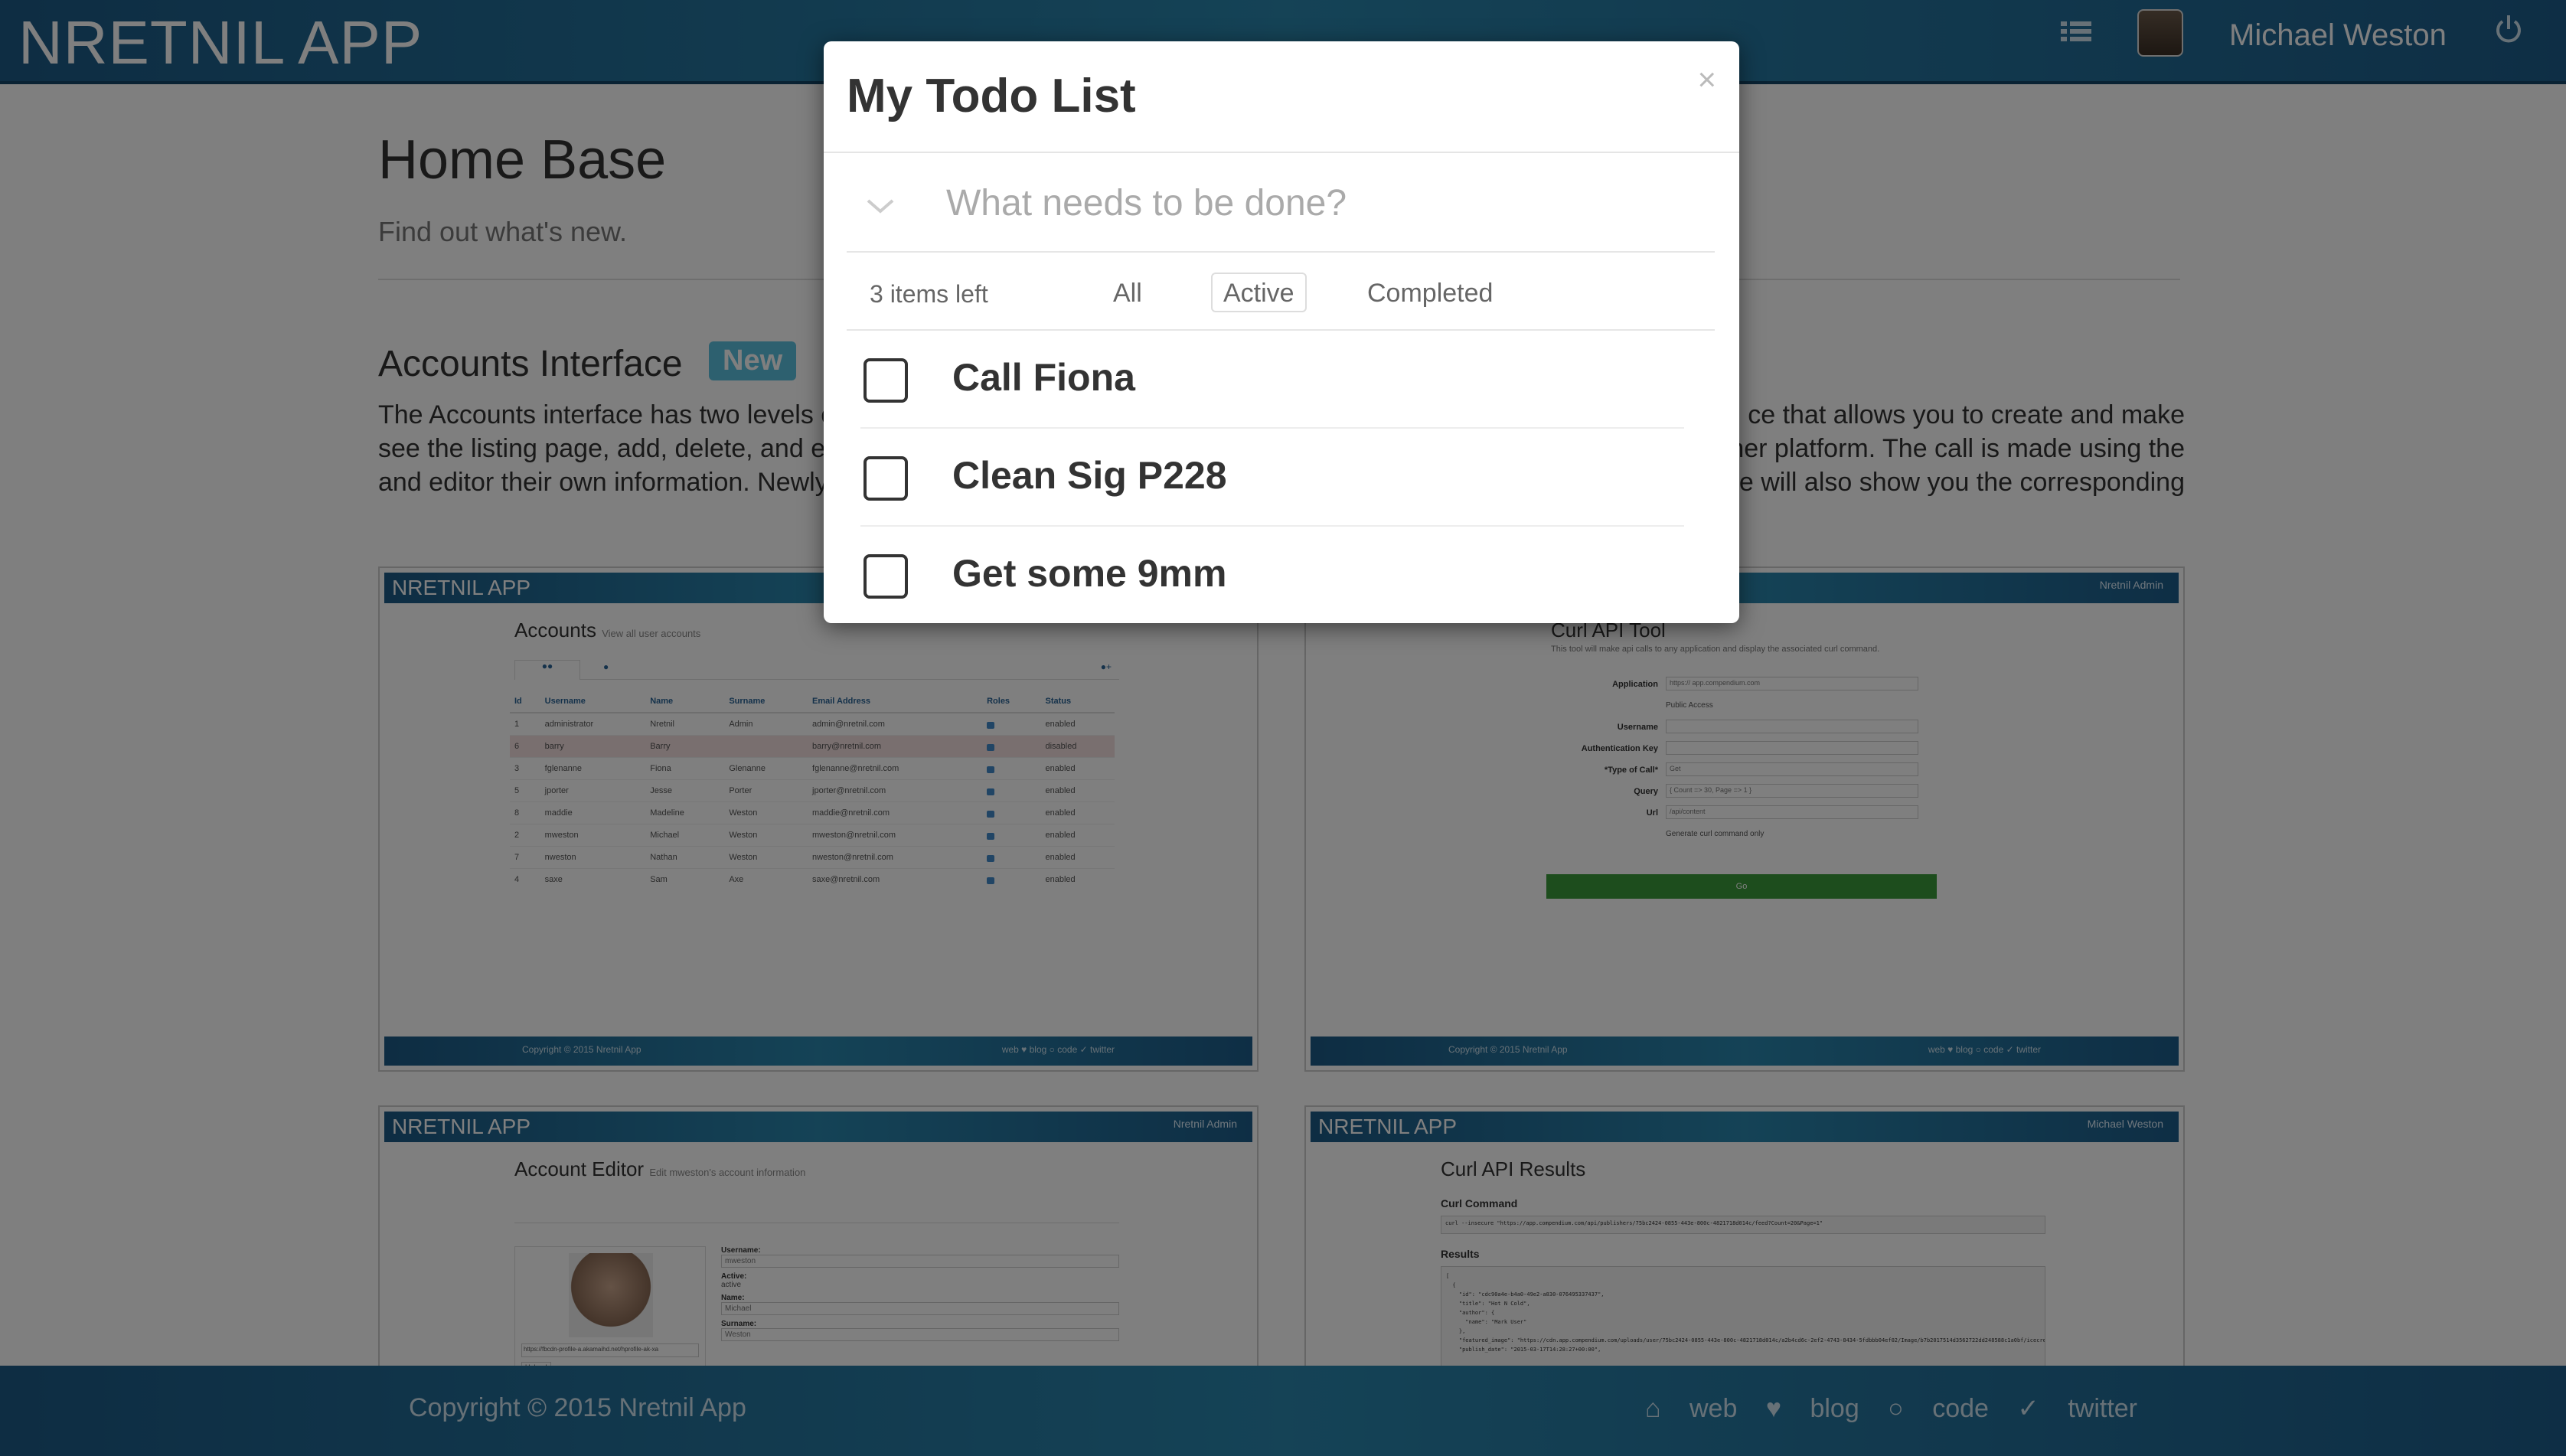 This screenshot has width=2566, height=1456. What do you see at coordinates (1707, 79) in the screenshot?
I see `close-icon: ×` at bounding box center [1707, 79].